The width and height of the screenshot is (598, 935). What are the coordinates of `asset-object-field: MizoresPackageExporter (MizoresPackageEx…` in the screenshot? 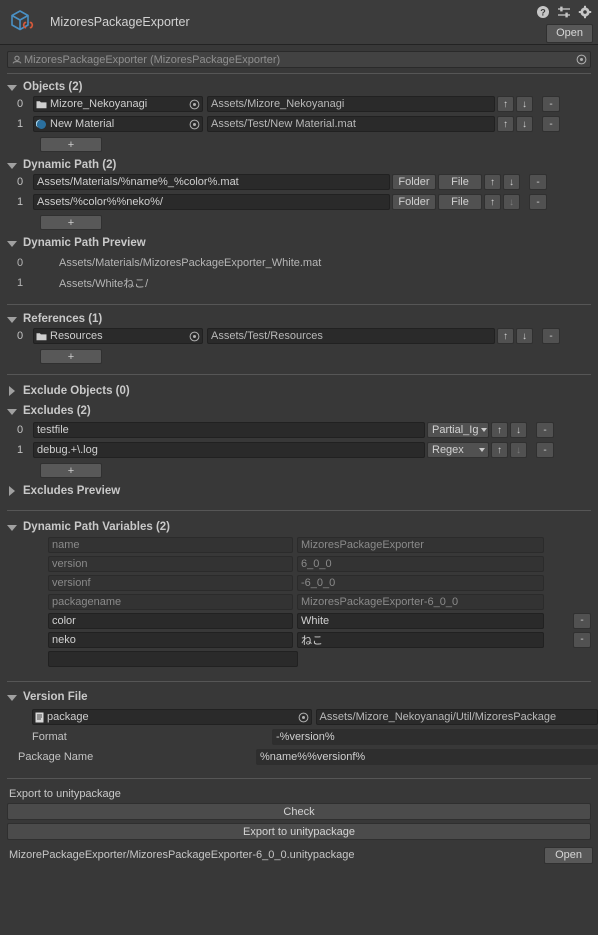 It's located at (299, 59).